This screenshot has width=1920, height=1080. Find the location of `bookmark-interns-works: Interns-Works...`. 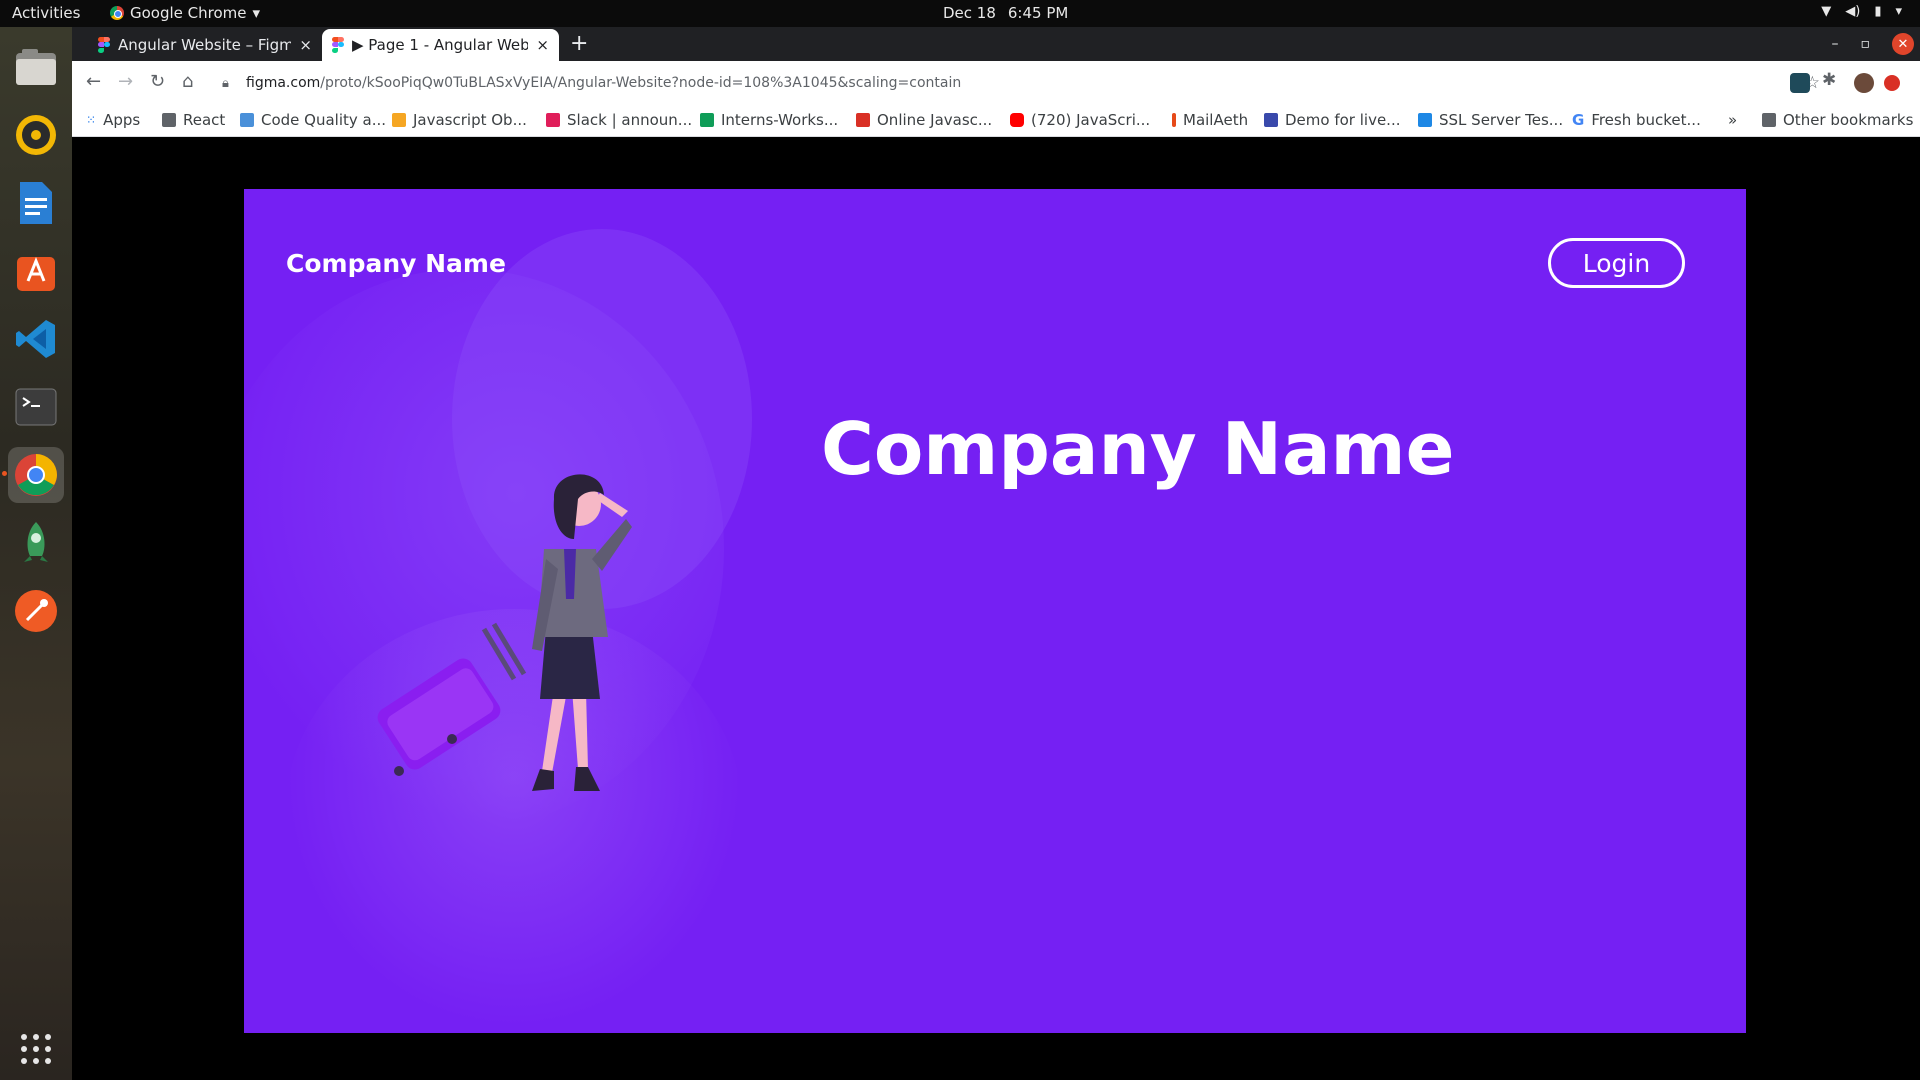

bookmark-interns-works: Interns-Works... is located at coordinates (769, 120).